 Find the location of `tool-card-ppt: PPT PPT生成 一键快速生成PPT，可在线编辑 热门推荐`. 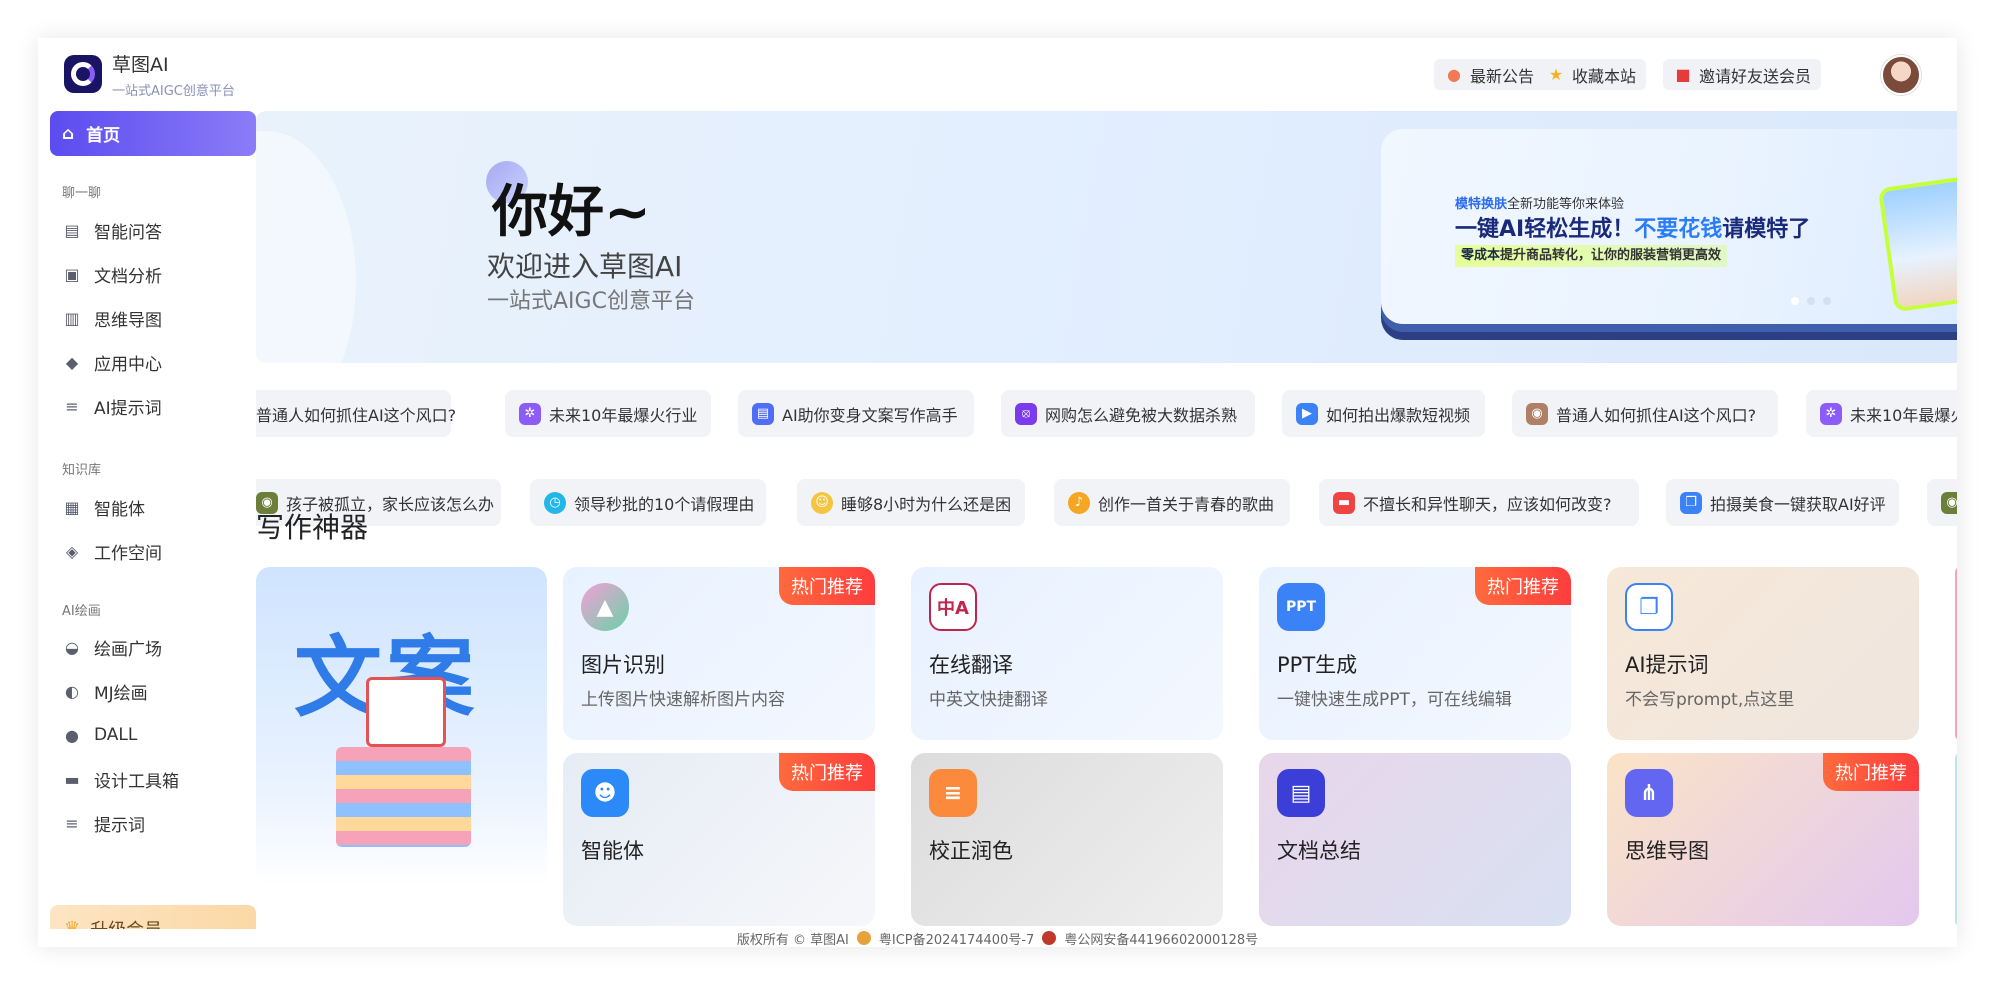

tool-card-ppt: PPT PPT生成 一键快速生成PPT，可在线编辑 热门推荐 is located at coordinates (1415, 653).